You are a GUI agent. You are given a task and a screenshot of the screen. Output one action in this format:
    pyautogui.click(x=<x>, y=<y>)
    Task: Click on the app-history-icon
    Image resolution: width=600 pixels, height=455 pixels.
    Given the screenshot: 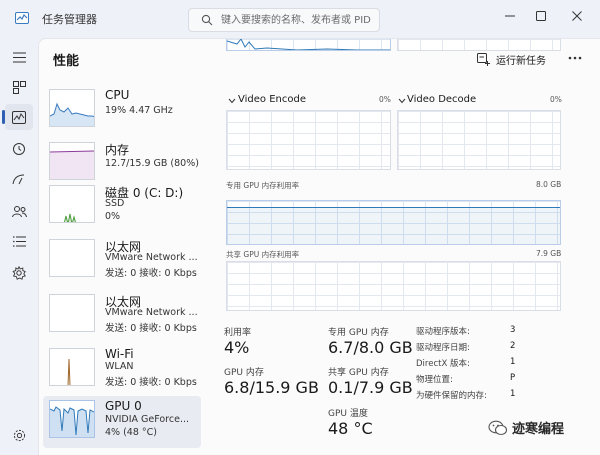 What is the action you would take?
    pyautogui.click(x=19, y=149)
    